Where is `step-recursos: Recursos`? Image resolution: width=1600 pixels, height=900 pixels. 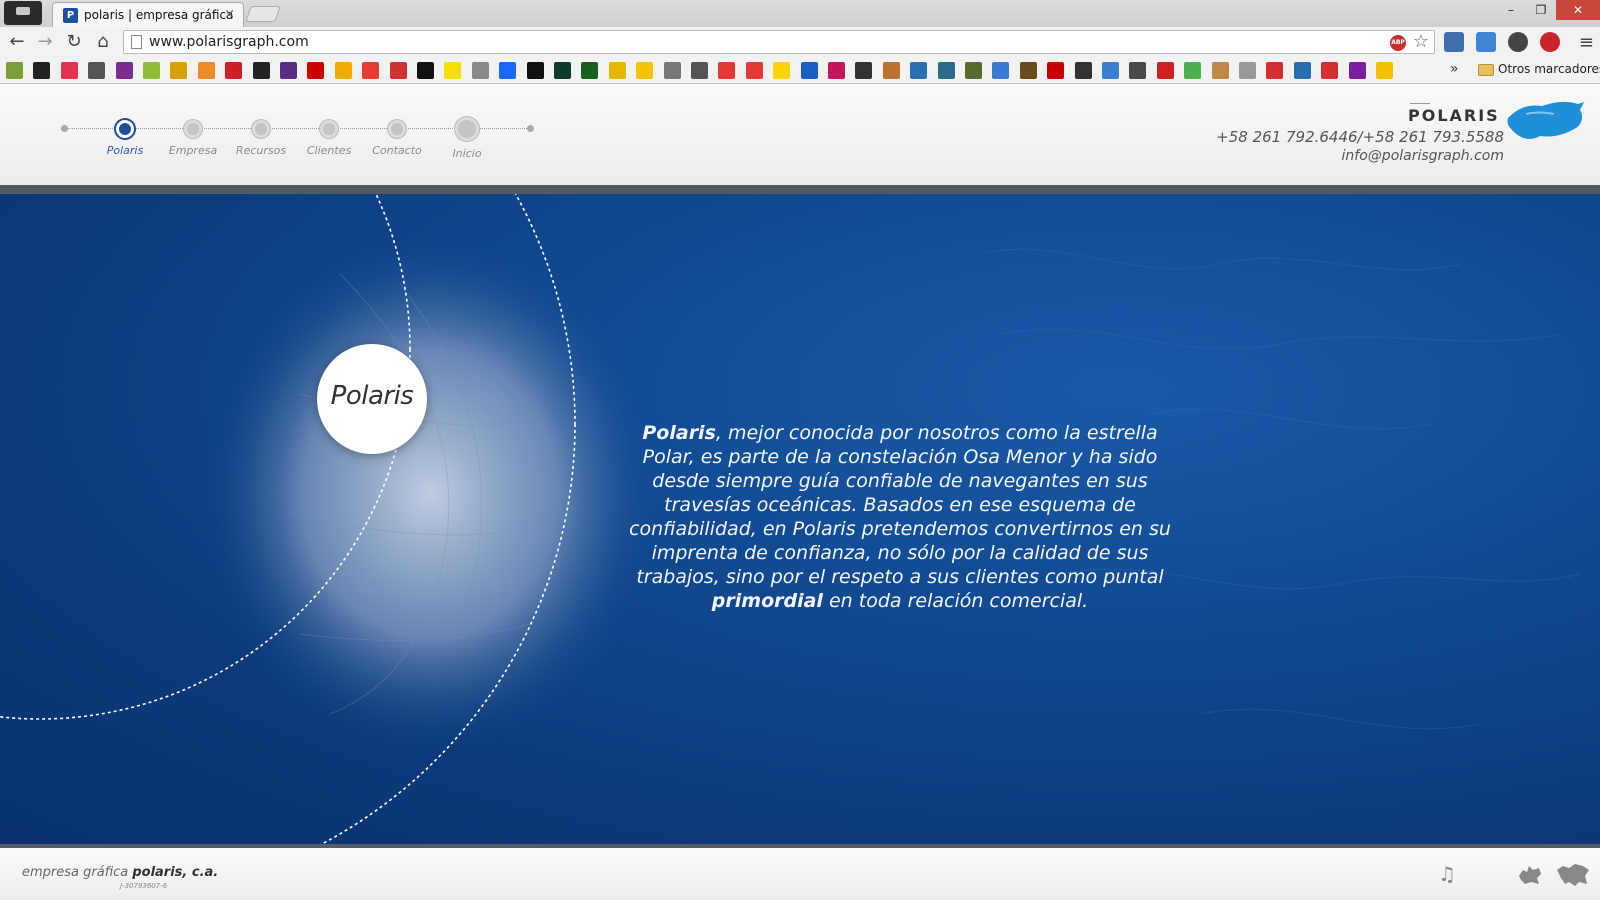
step-recursos: Recursos is located at coordinates (261, 138).